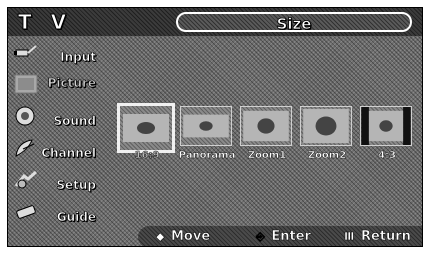 This screenshot has height=253, width=430. Describe the element at coordinates (146, 128) in the screenshot. I see `wide-screen-icon` at that location.